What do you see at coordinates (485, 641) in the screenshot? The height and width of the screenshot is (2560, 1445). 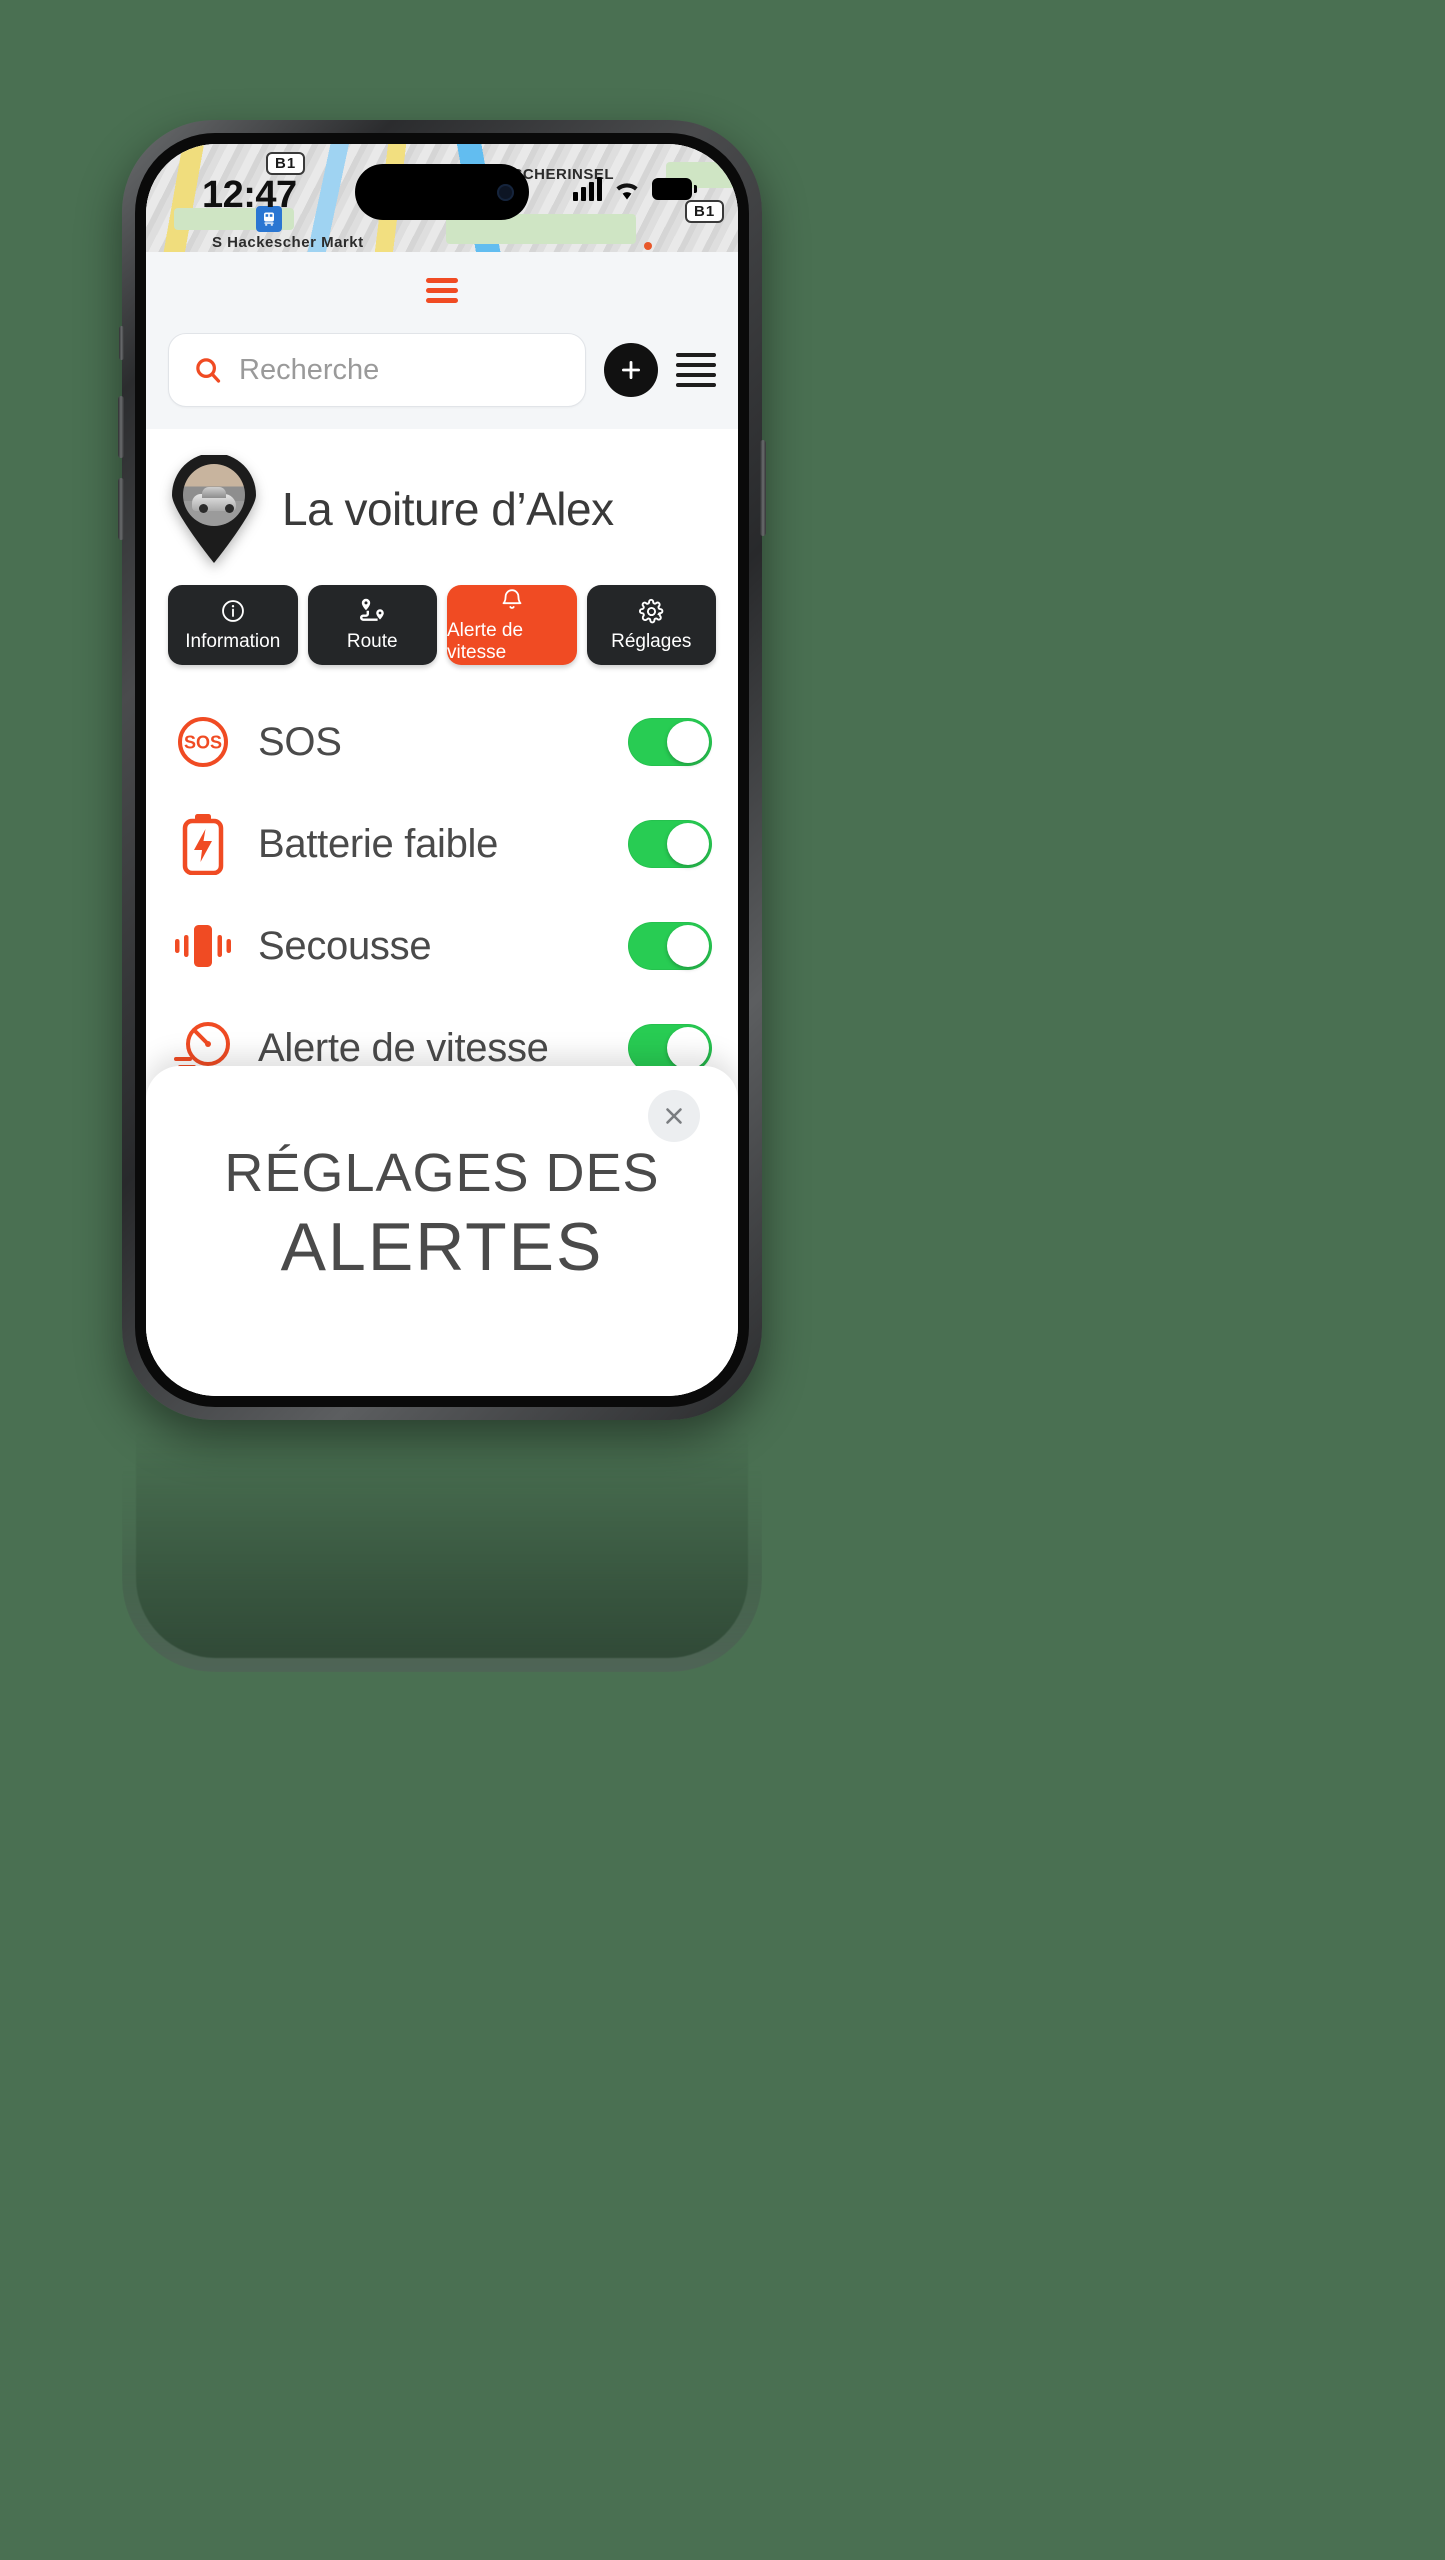 I see `tab-alerte-de-vitesse-label: Alerte de vitesse` at bounding box center [485, 641].